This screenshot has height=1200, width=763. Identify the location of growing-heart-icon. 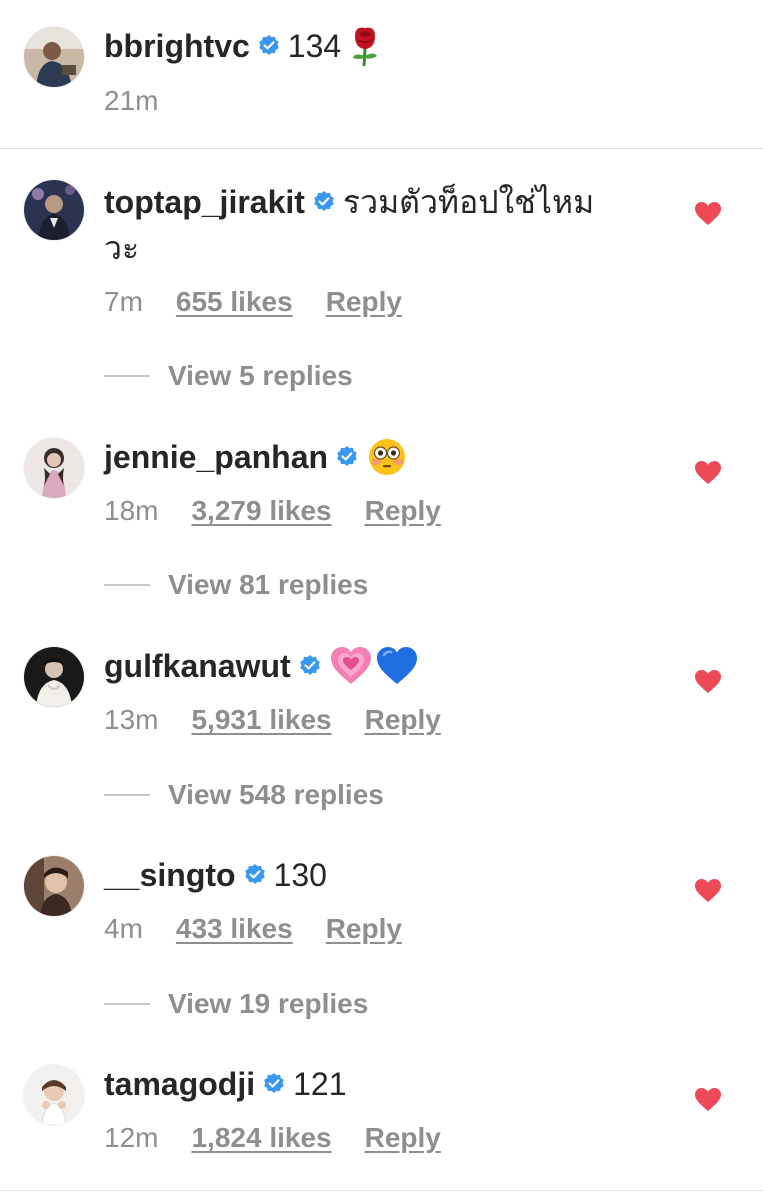
(350, 666).